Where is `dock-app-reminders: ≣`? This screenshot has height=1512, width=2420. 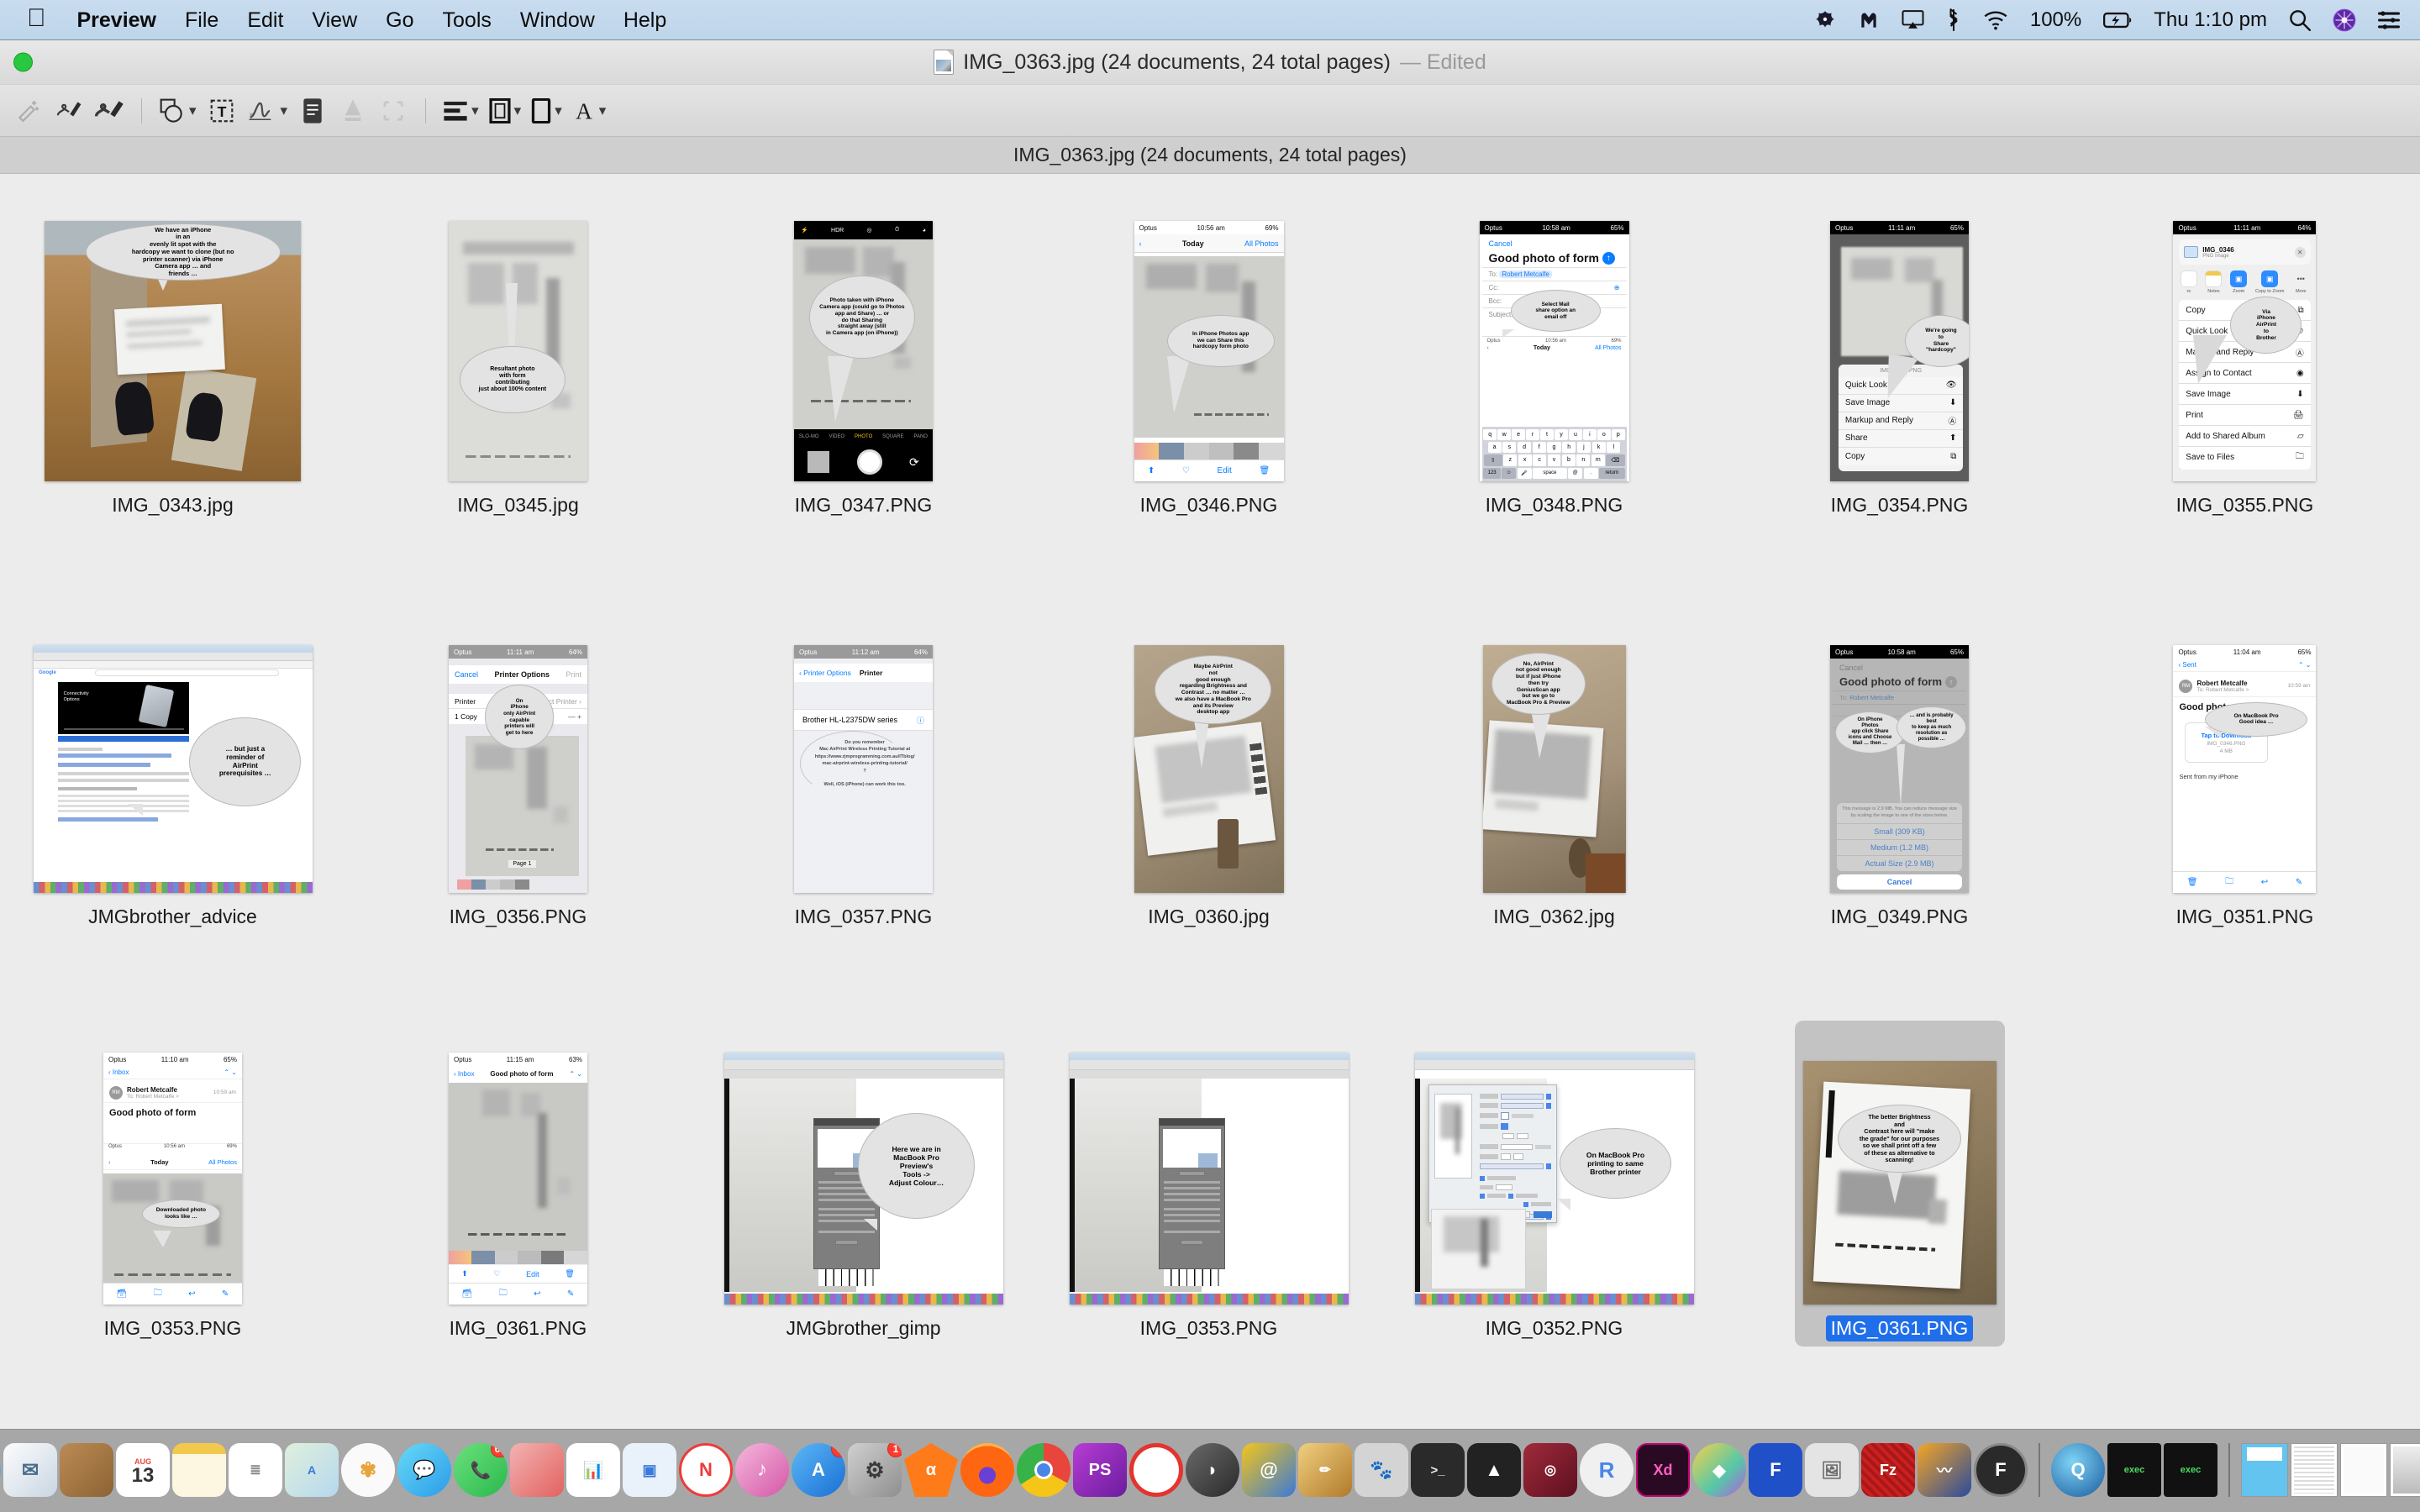 dock-app-reminders: ≣ is located at coordinates (255, 1470).